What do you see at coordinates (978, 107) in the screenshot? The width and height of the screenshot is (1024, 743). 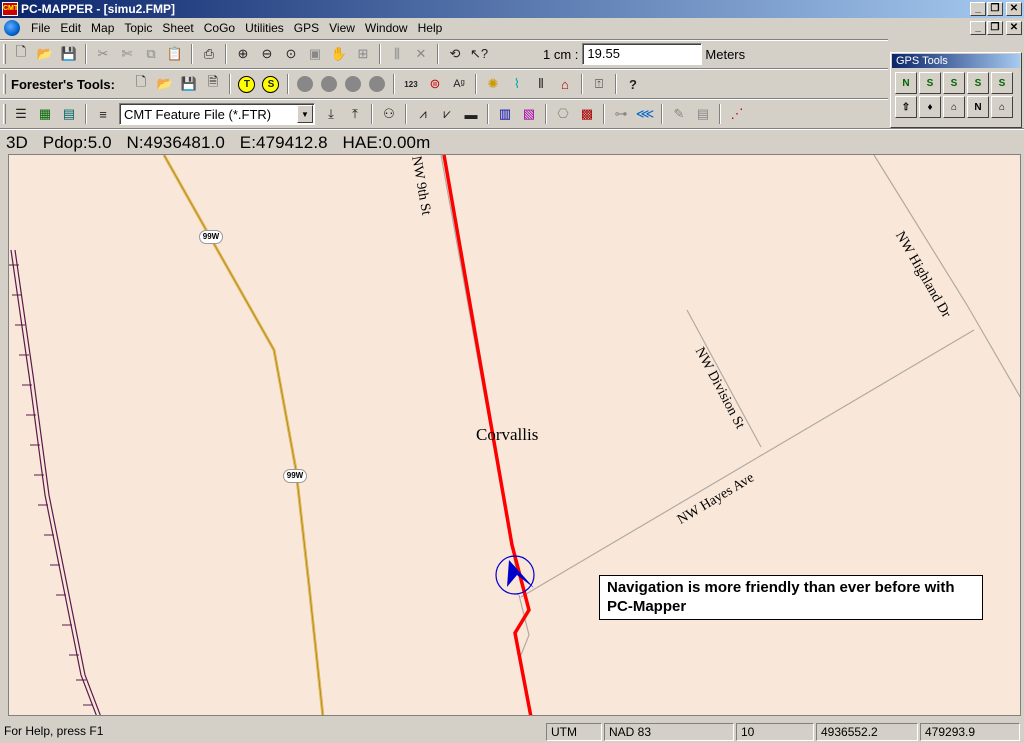 I see `gps-north-home-button: N` at bounding box center [978, 107].